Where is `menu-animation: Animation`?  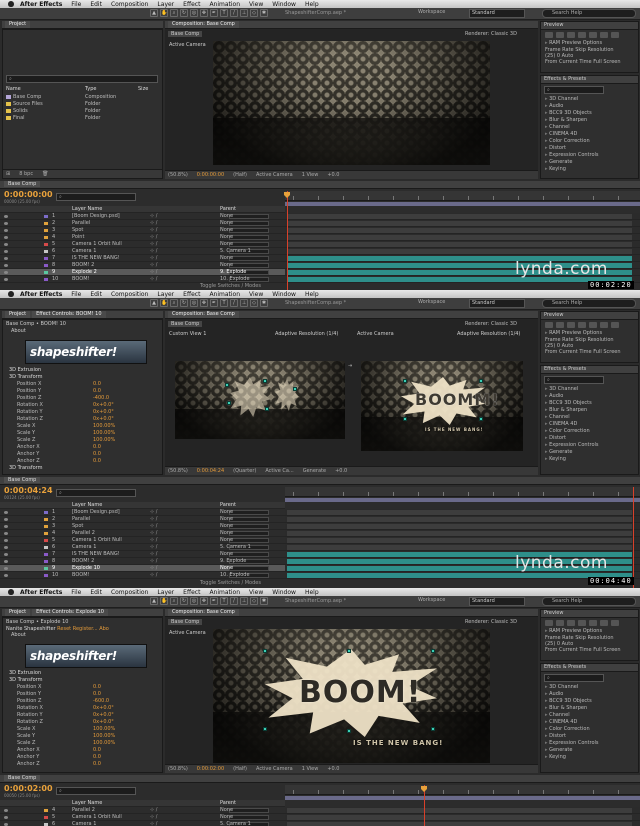
menu-animation: Animation is located at coordinates (224, 592).